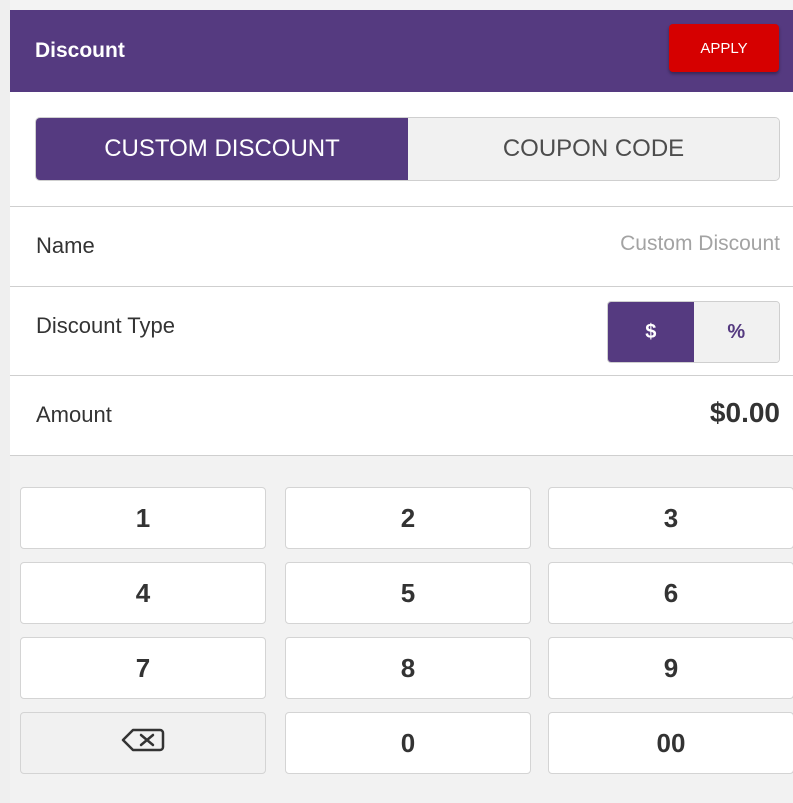 The width and height of the screenshot is (793, 803). What do you see at coordinates (593, 149) in the screenshot?
I see `tab-coupon-code: COUPON CODE` at bounding box center [593, 149].